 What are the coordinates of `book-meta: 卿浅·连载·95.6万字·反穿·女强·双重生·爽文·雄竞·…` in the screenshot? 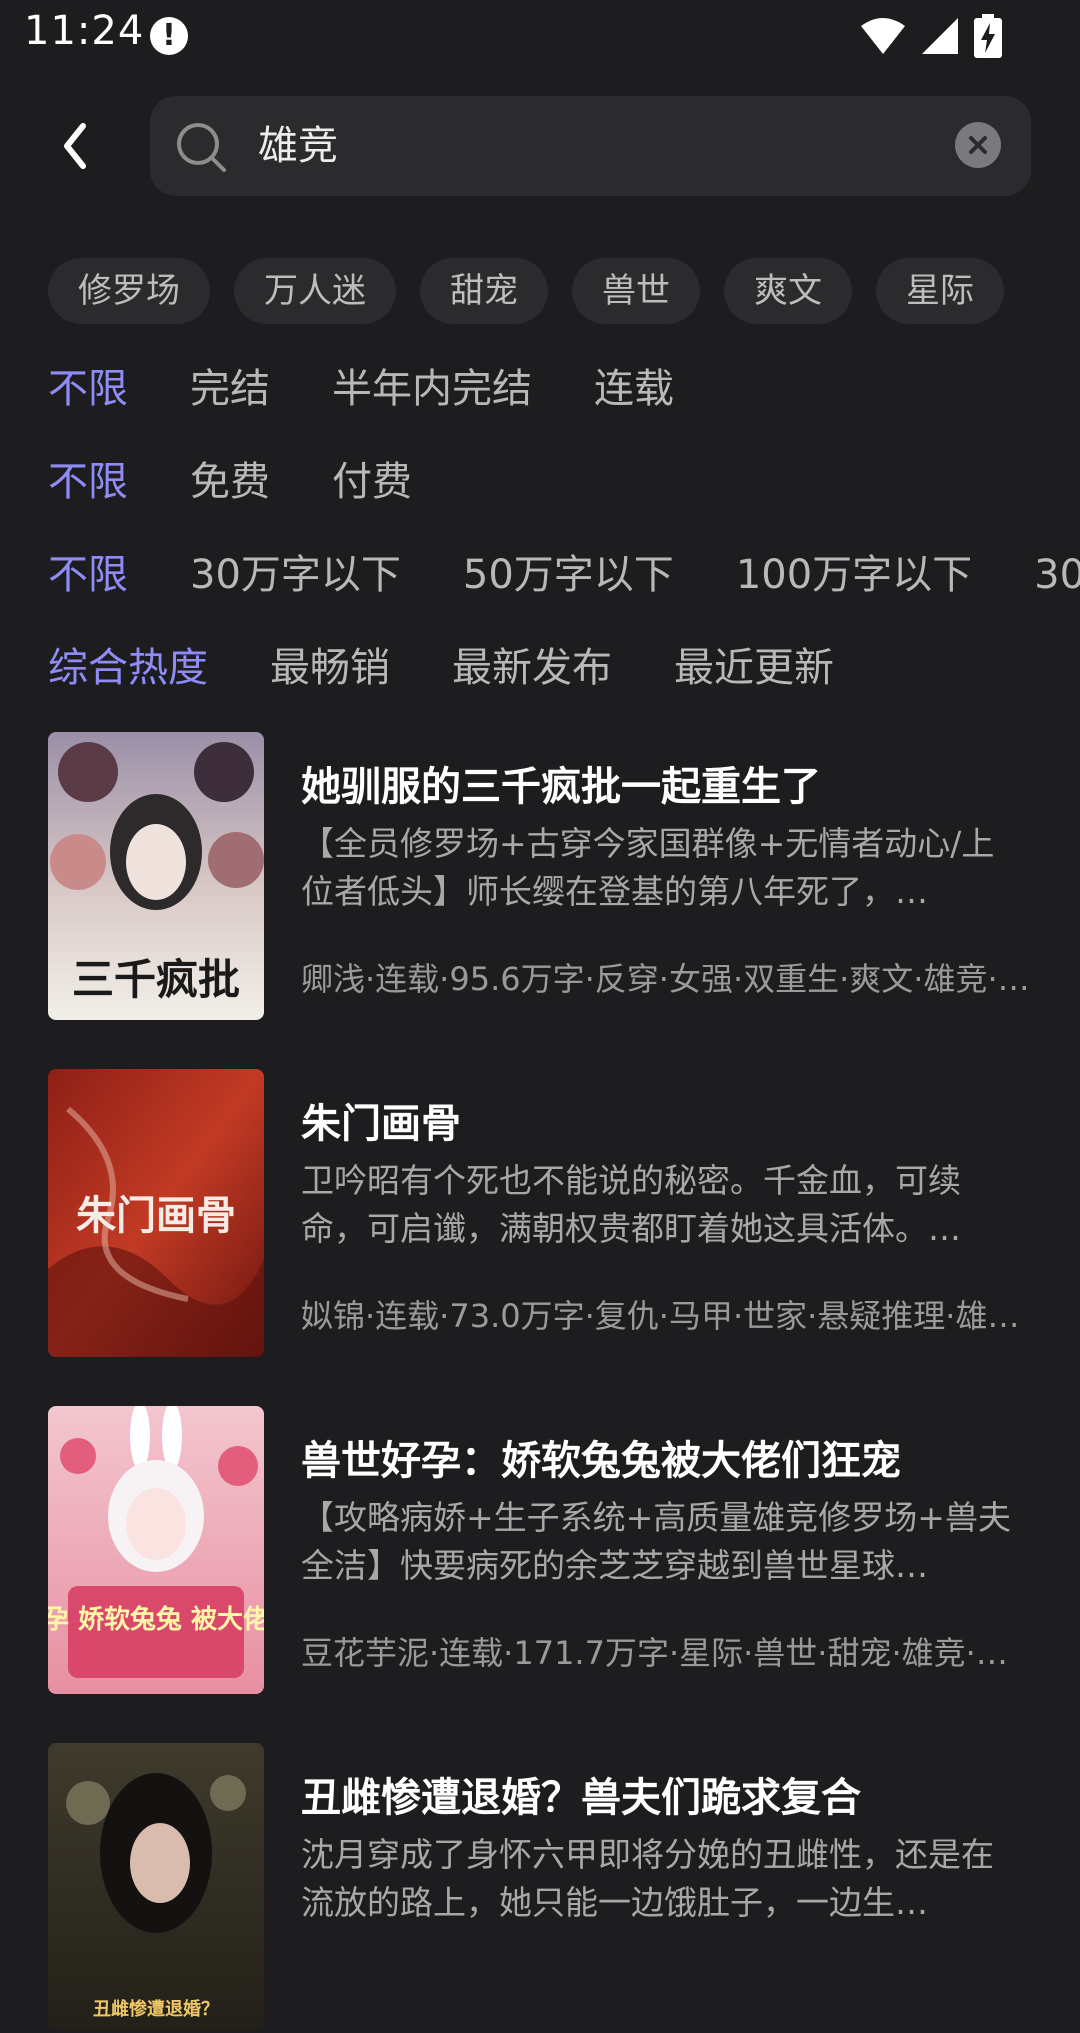 It's located at (665, 979).